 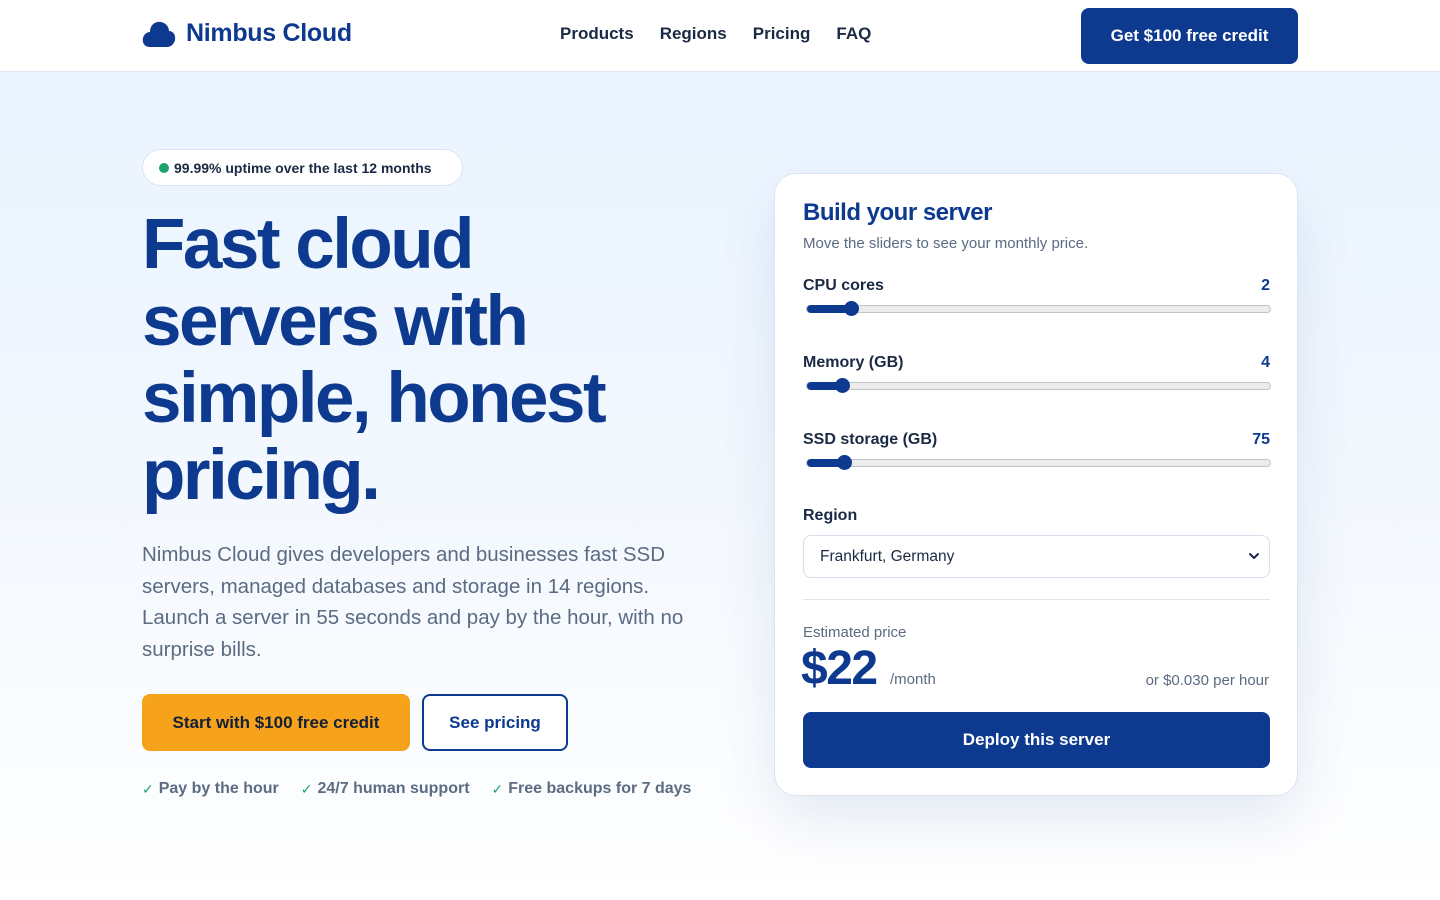 What do you see at coordinates (782, 34) in the screenshot?
I see `nav-link-pricing: Pricing` at bounding box center [782, 34].